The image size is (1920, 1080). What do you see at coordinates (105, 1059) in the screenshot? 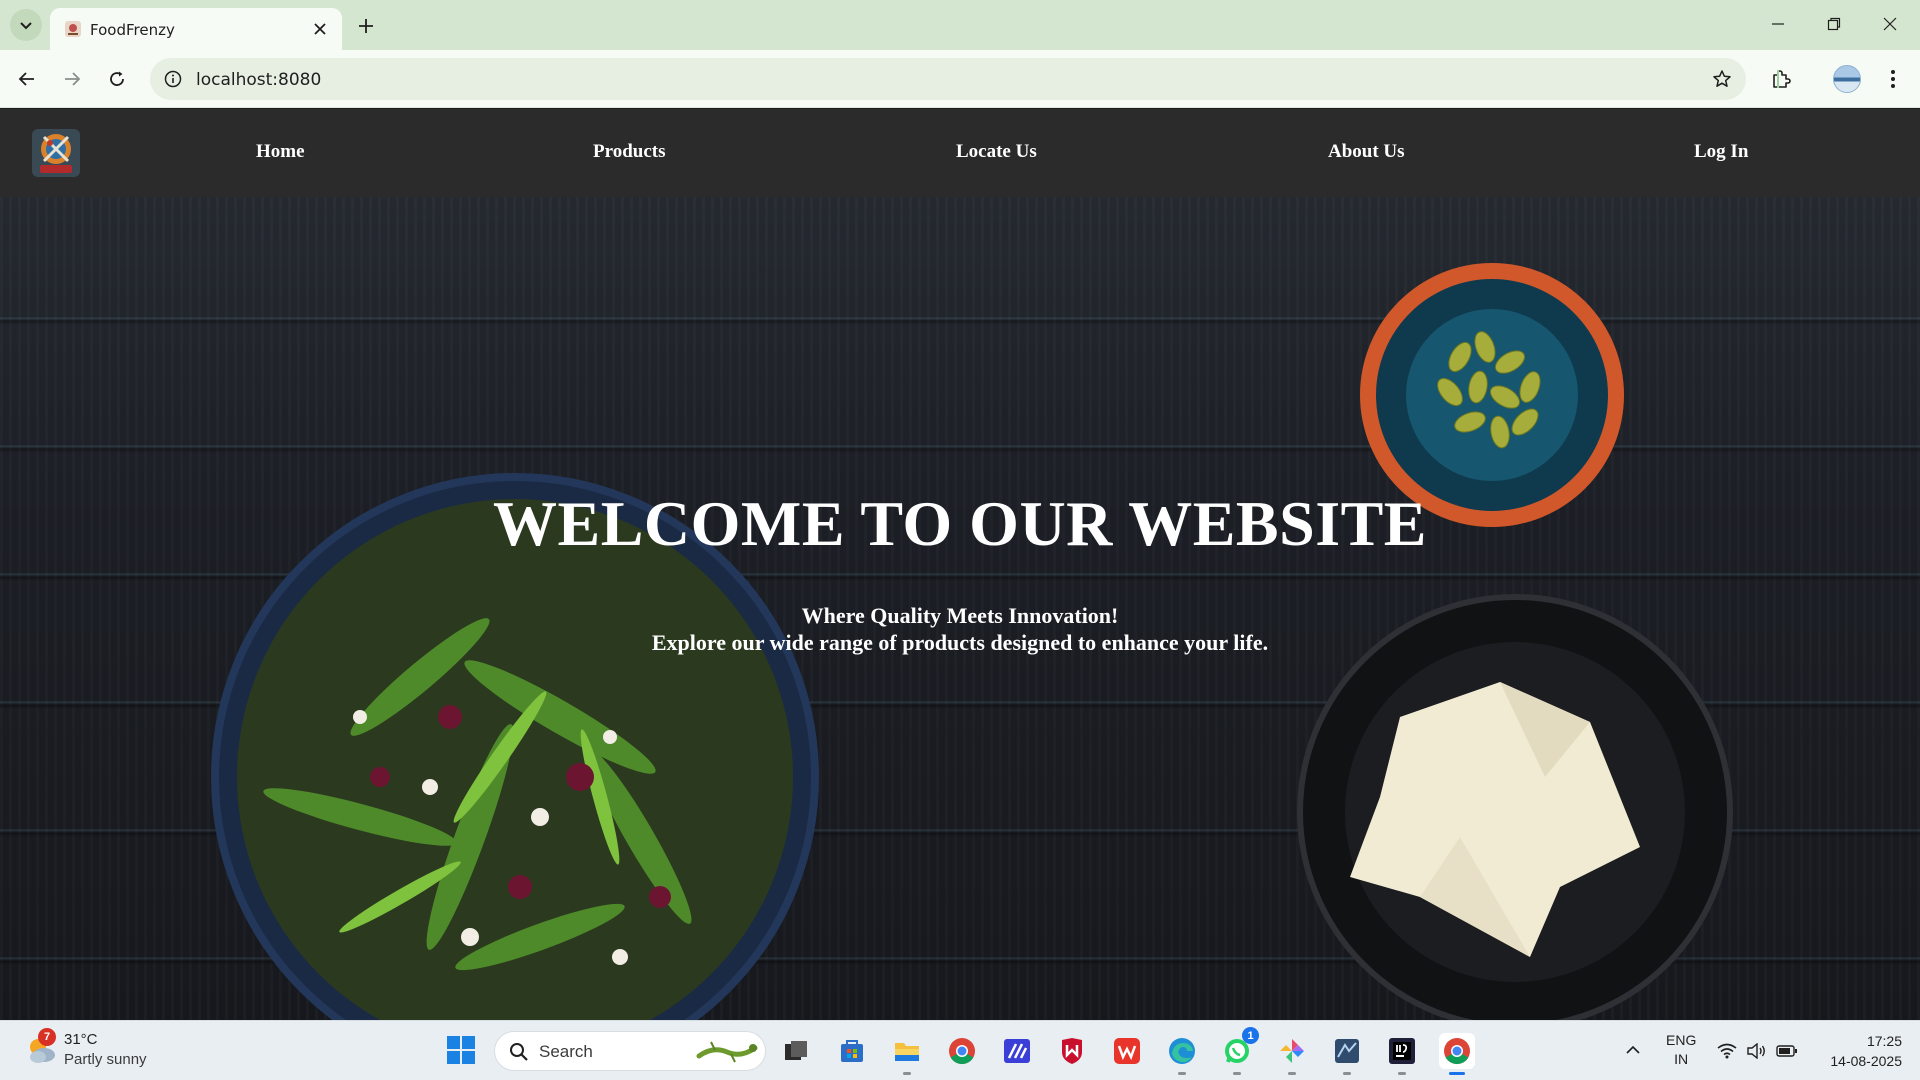
I see `weather-description: Partly sunny` at bounding box center [105, 1059].